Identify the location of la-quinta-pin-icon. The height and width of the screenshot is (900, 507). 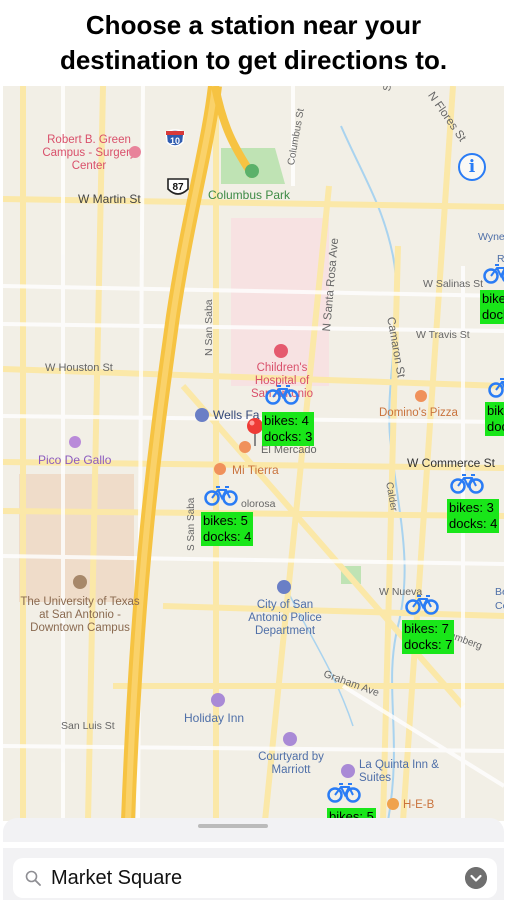
(348, 771).